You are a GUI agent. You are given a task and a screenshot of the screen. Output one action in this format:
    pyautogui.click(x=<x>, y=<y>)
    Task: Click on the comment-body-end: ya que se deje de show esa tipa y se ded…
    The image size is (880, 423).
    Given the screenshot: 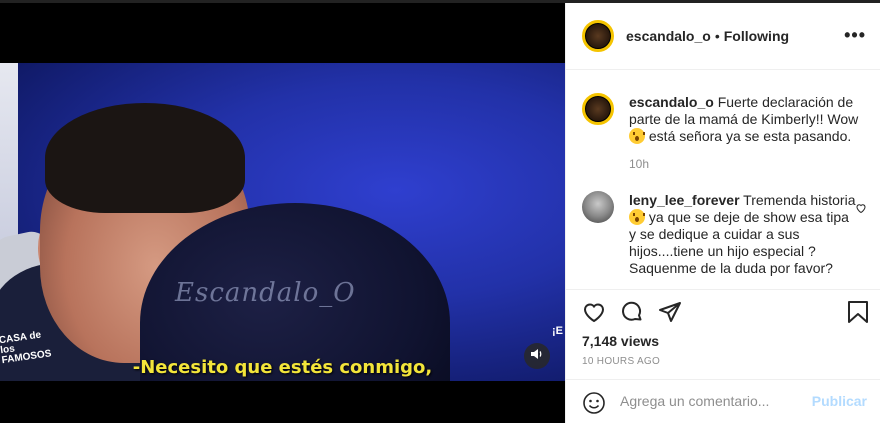 What is the action you would take?
    pyautogui.click(x=739, y=242)
    